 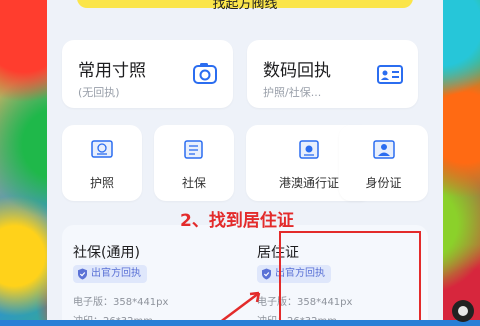 What do you see at coordinates (194, 163) in the screenshot?
I see `card-social-security: 社保` at bounding box center [194, 163].